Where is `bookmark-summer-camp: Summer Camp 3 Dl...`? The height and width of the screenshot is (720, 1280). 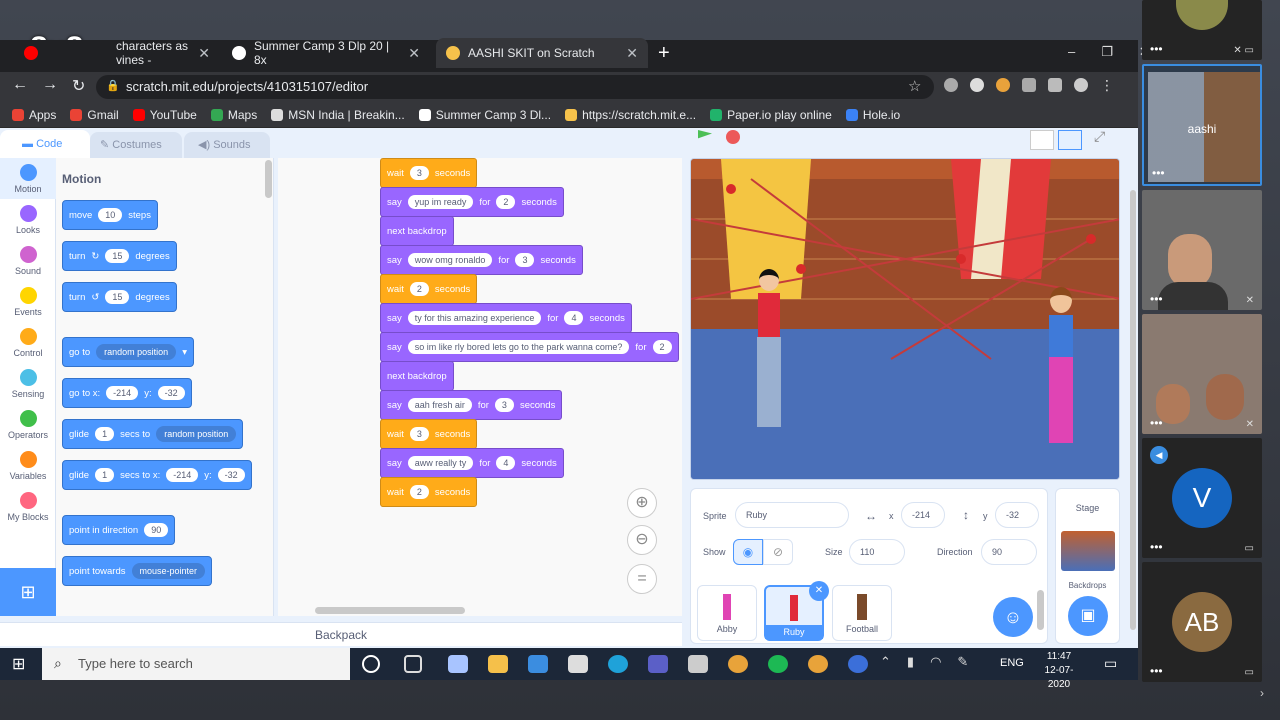
bookmark-summer-camp: Summer Camp 3 Dl... is located at coordinates (484, 115).